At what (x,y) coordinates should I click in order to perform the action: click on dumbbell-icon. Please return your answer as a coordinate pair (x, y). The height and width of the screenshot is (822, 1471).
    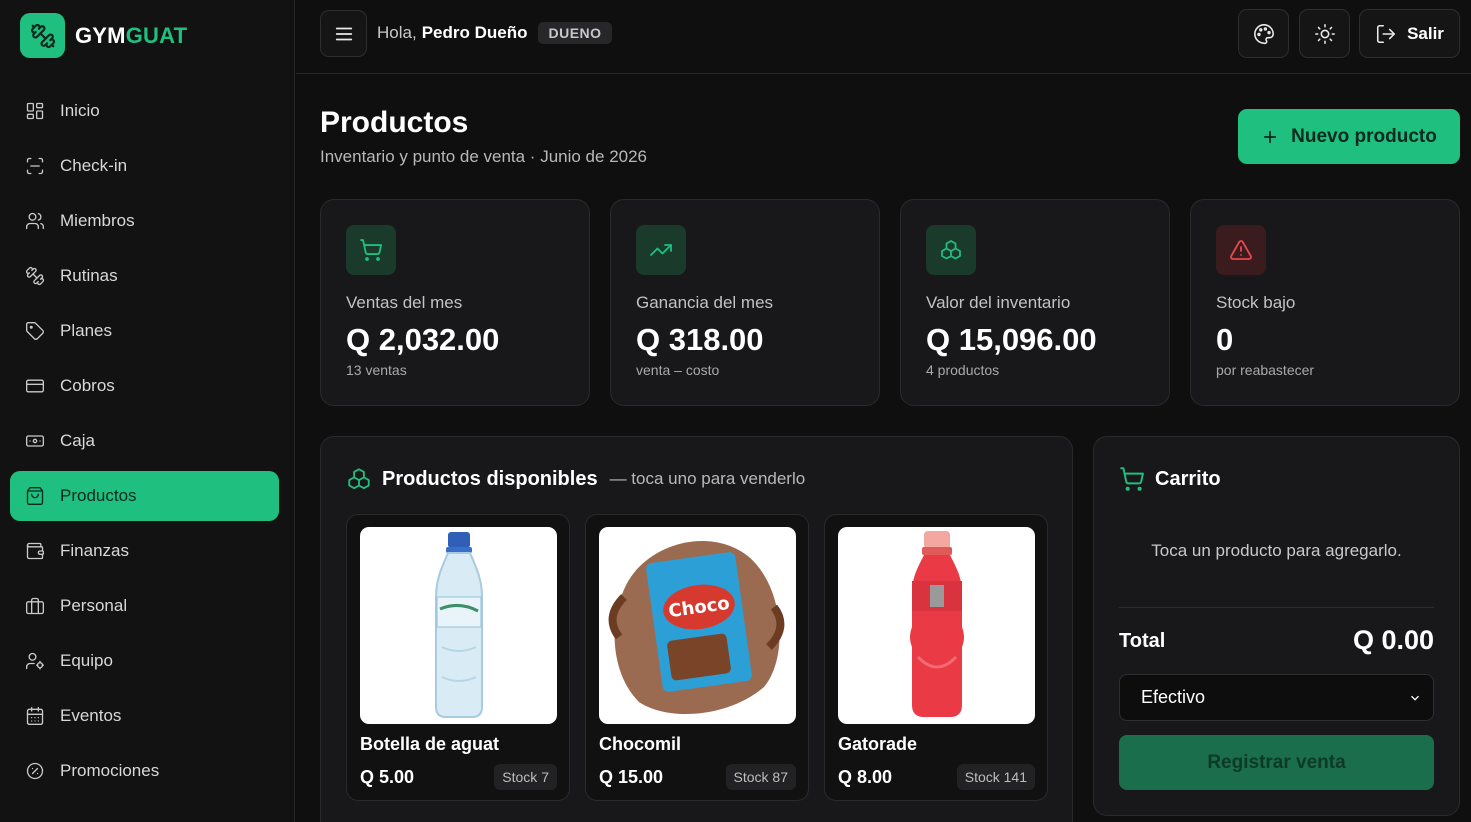
    Looking at the image, I should click on (35, 276).